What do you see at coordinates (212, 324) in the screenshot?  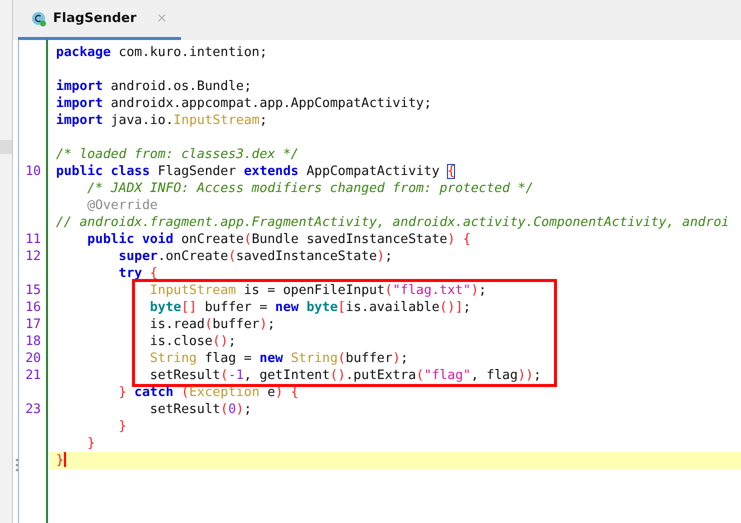 I see `code-line: is.read(buffer);` at bounding box center [212, 324].